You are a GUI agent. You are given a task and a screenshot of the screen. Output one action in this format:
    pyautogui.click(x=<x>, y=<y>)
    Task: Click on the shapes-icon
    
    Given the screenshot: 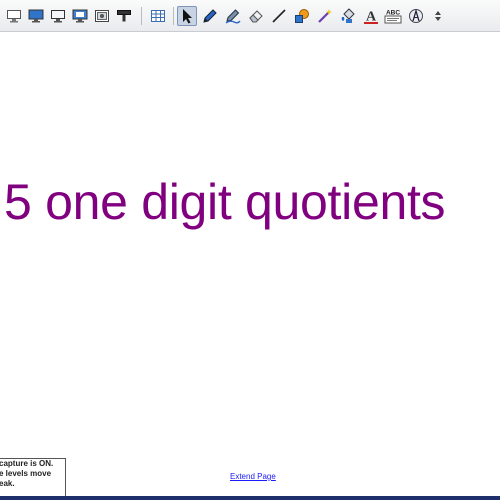 What is the action you would take?
    pyautogui.click(x=302, y=16)
    